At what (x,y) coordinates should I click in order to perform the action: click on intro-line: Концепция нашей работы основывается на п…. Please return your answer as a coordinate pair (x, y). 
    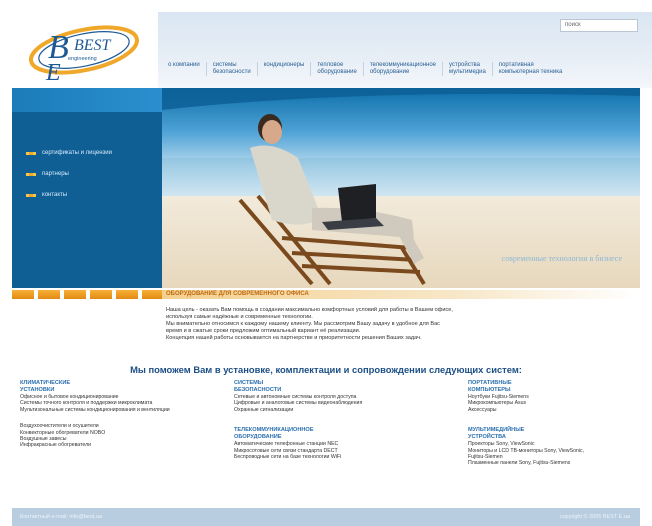
    Looking at the image, I should click on (294, 338).